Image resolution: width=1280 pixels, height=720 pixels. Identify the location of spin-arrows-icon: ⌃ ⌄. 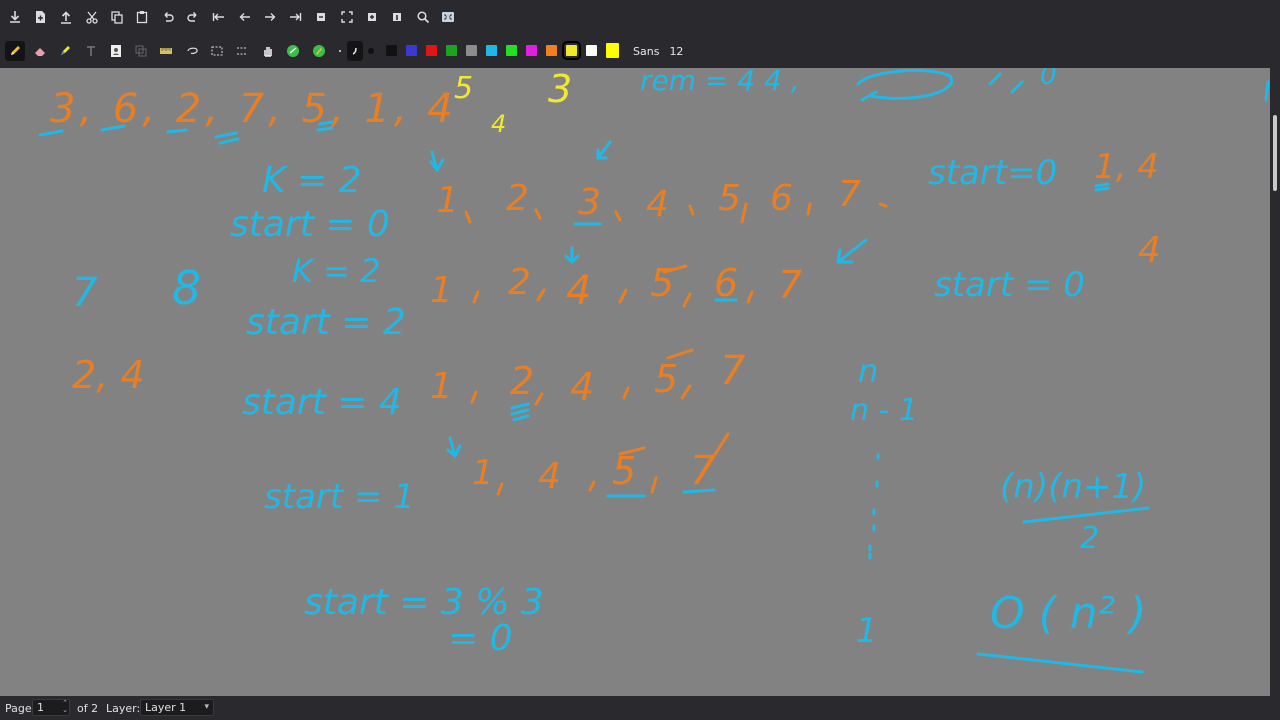
(65, 707).